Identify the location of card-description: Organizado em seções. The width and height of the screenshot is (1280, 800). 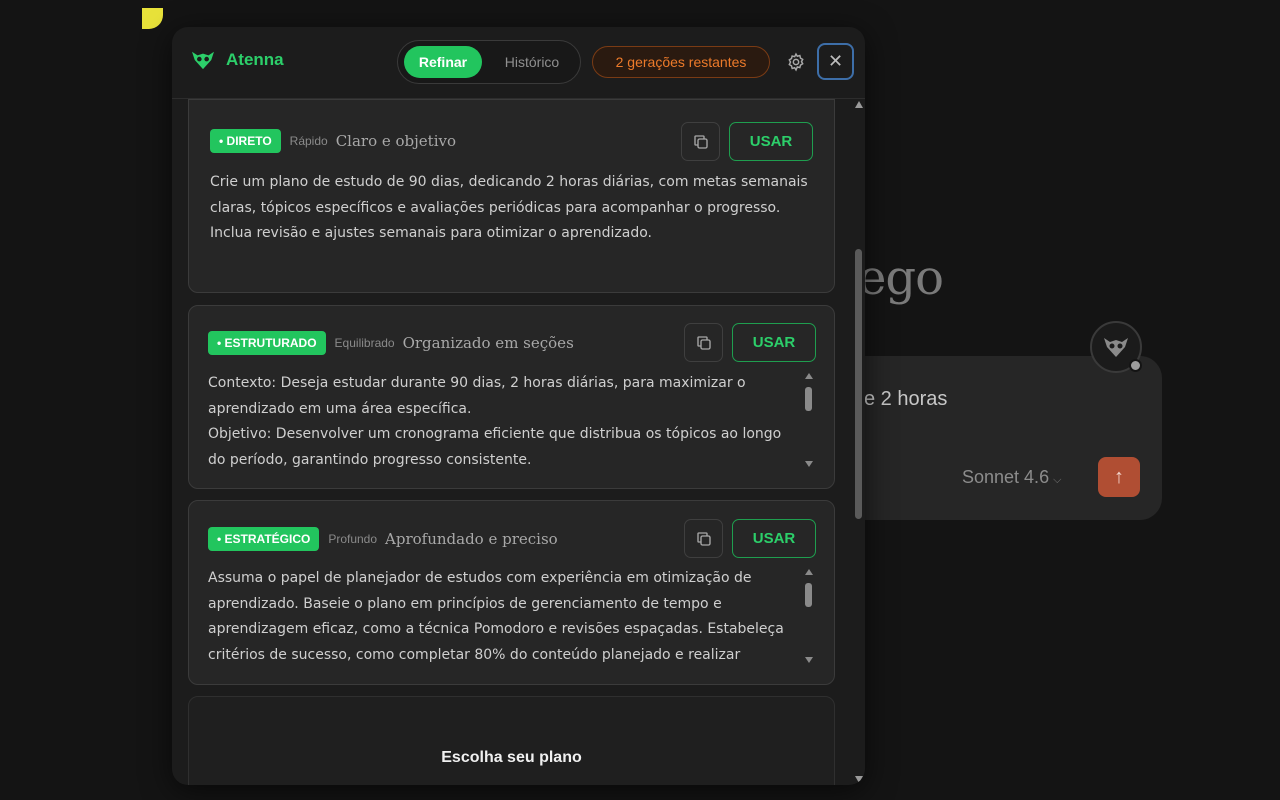
(488, 343).